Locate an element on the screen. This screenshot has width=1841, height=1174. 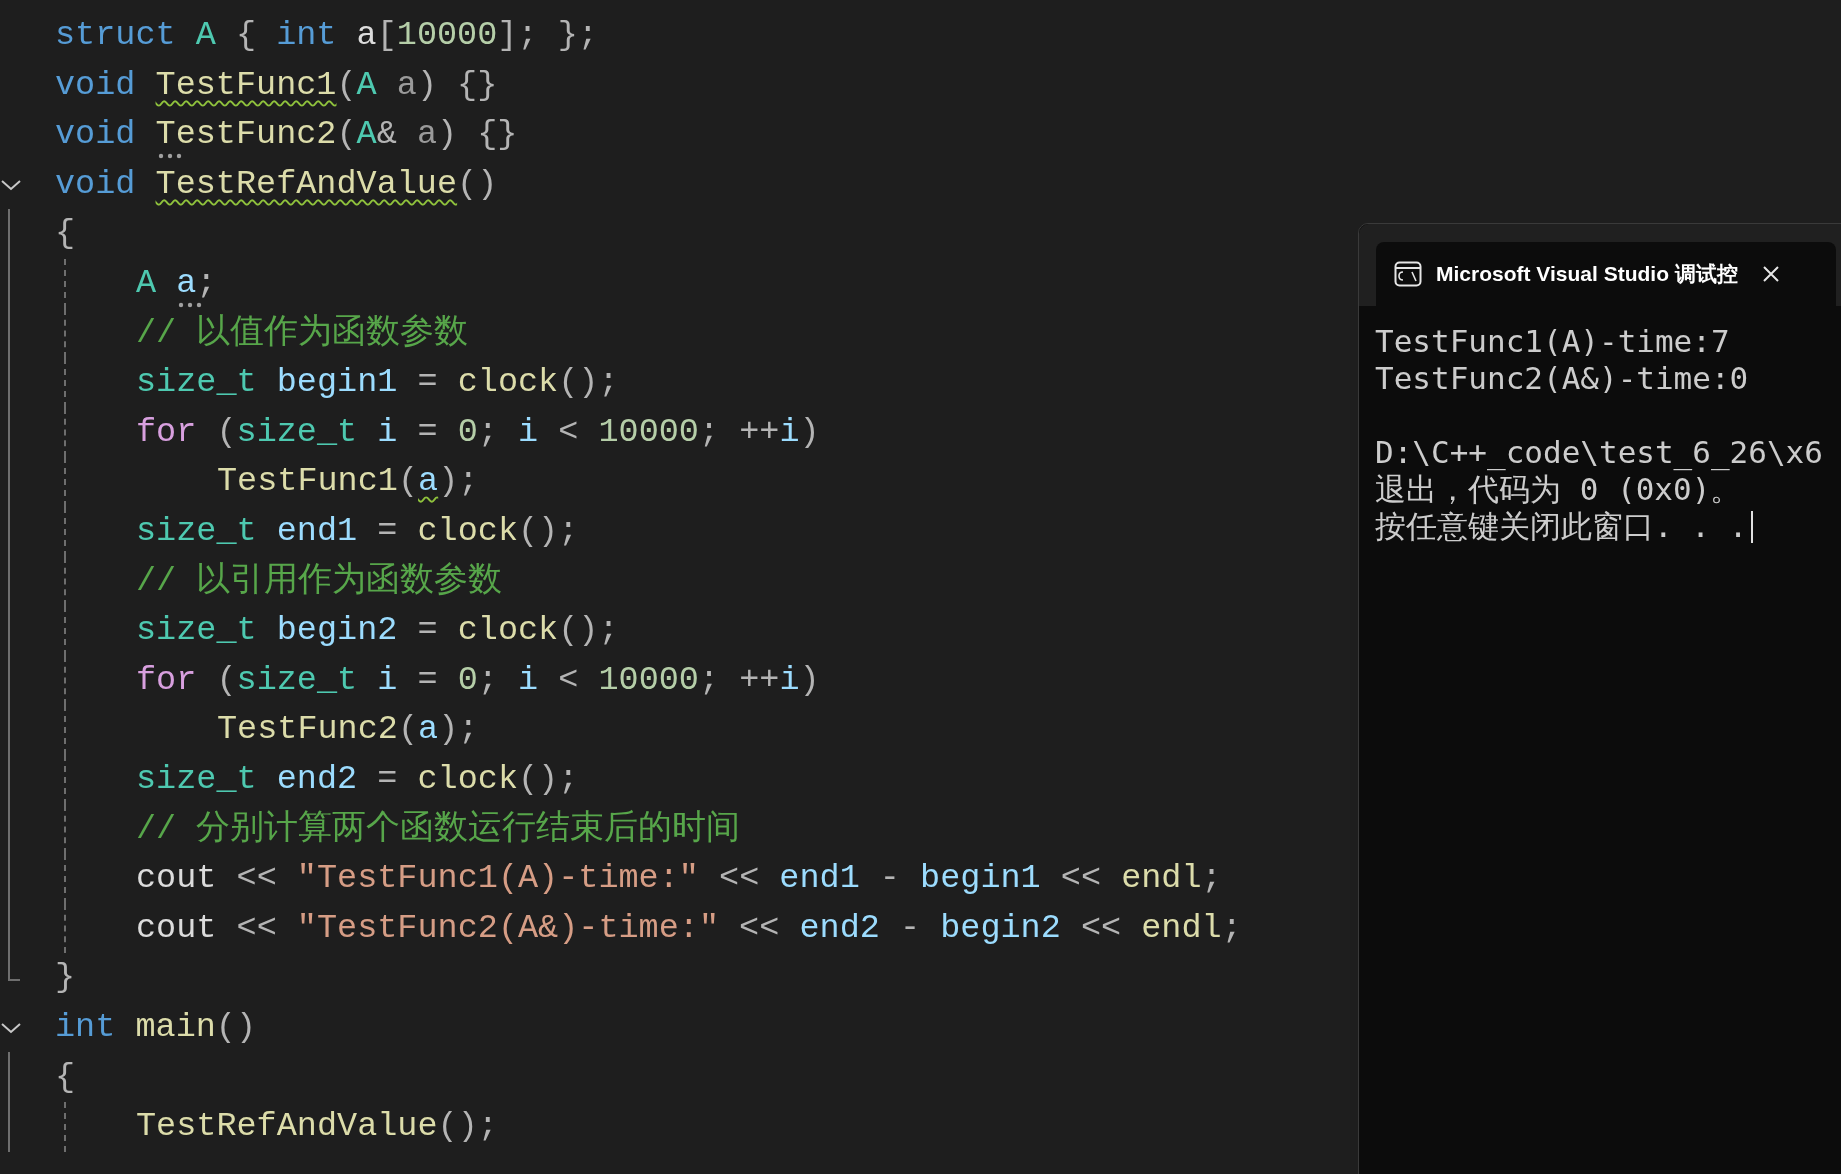
code-text: TestRefAndValue is located at coordinates (287, 1127).